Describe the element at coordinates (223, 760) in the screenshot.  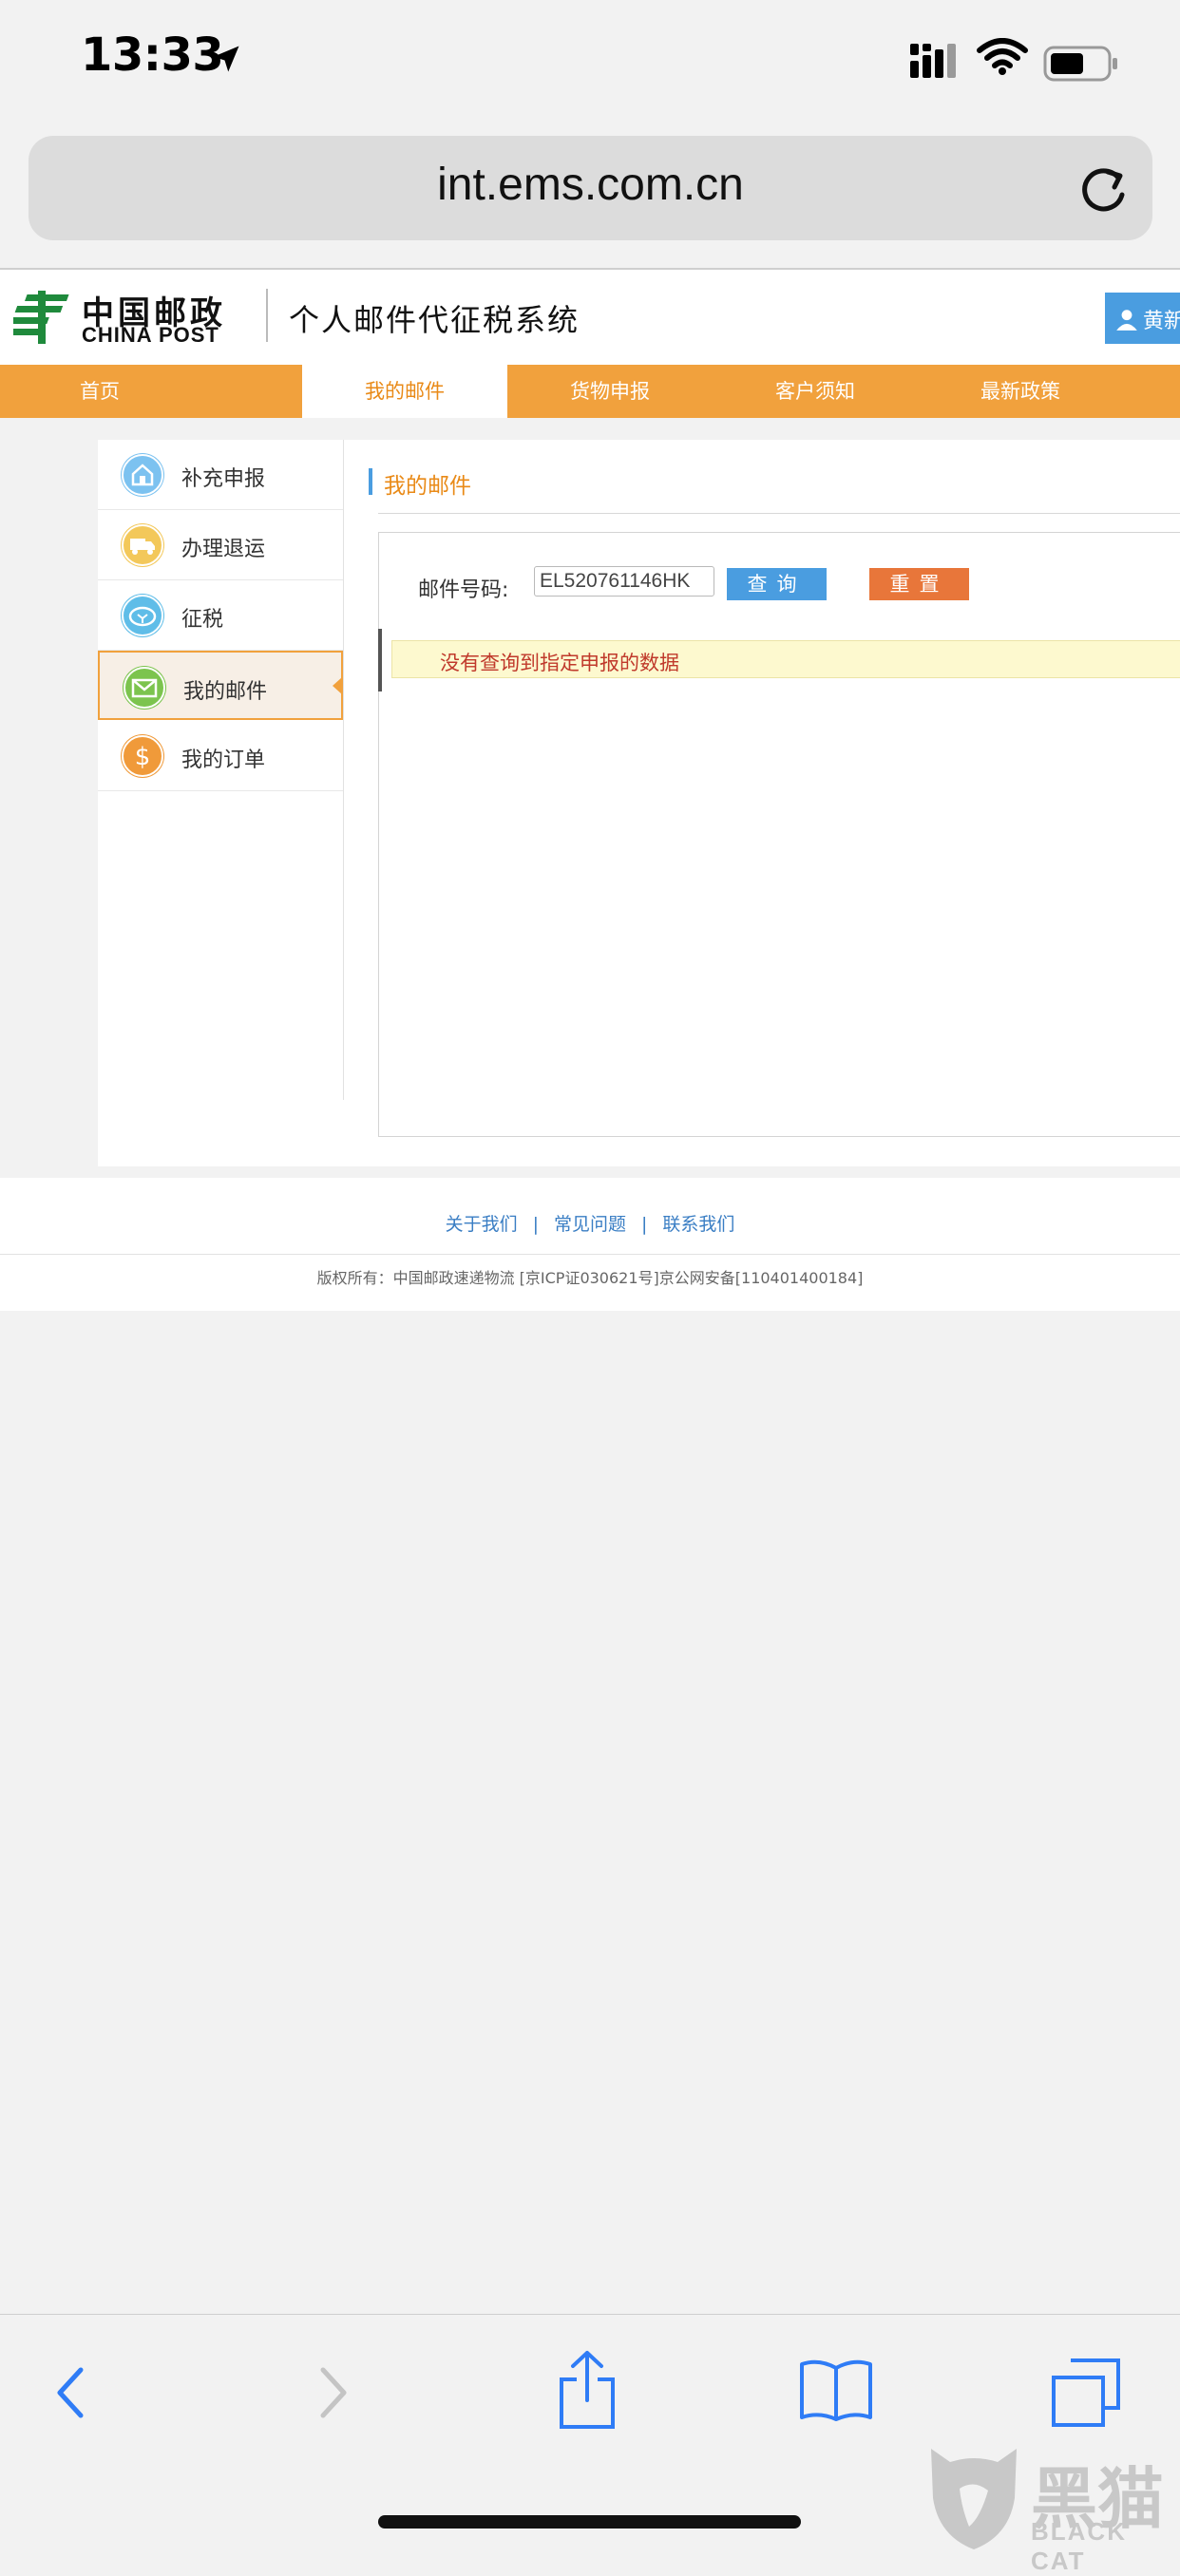
I see `sidebar-item-label: 我的订单` at that location.